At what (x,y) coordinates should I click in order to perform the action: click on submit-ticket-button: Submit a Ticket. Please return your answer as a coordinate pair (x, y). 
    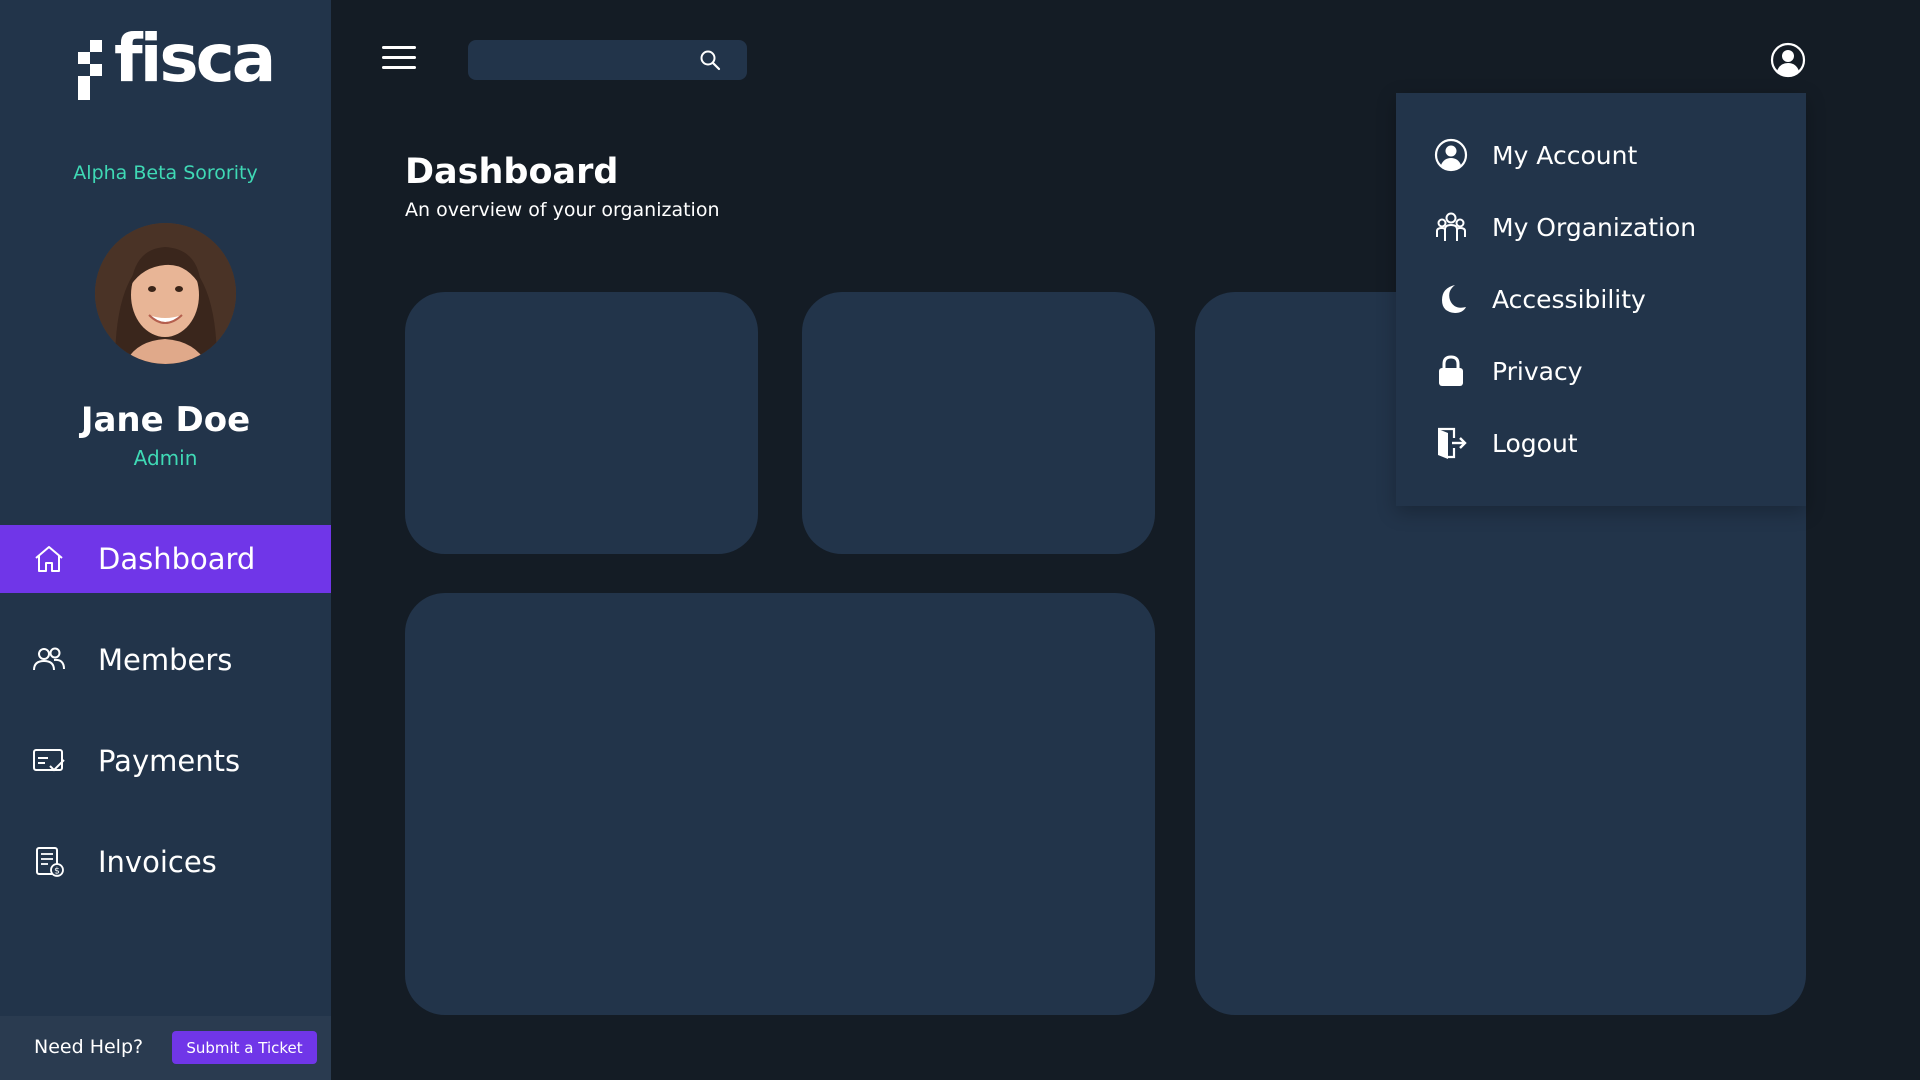
    Looking at the image, I should click on (244, 1047).